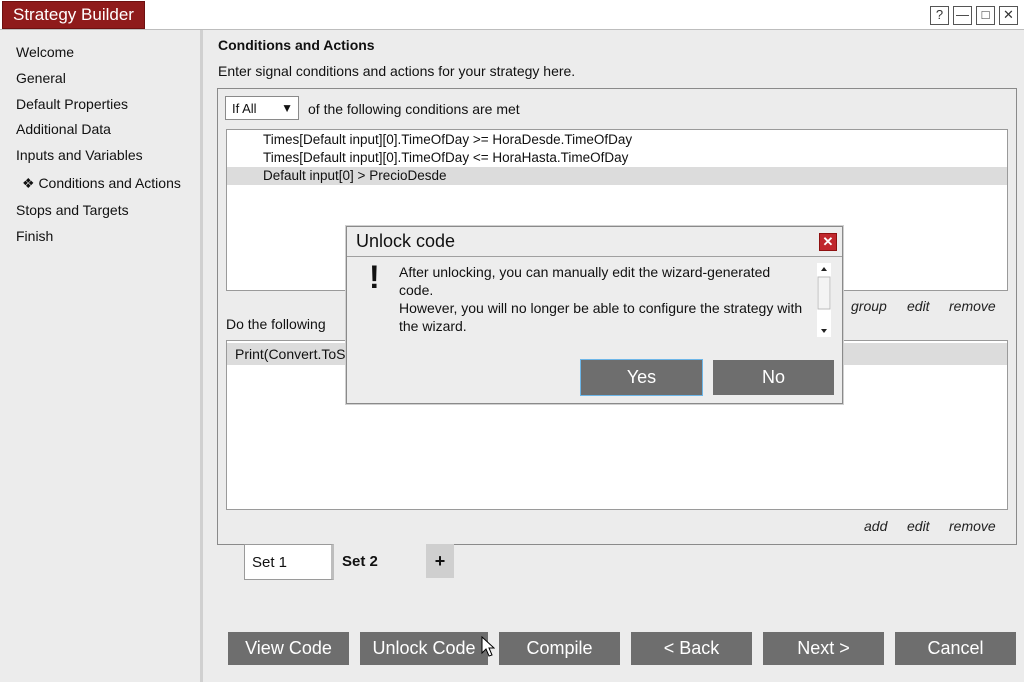  What do you see at coordinates (244, 108) in the screenshot?
I see `condition-mode-value: If All` at bounding box center [244, 108].